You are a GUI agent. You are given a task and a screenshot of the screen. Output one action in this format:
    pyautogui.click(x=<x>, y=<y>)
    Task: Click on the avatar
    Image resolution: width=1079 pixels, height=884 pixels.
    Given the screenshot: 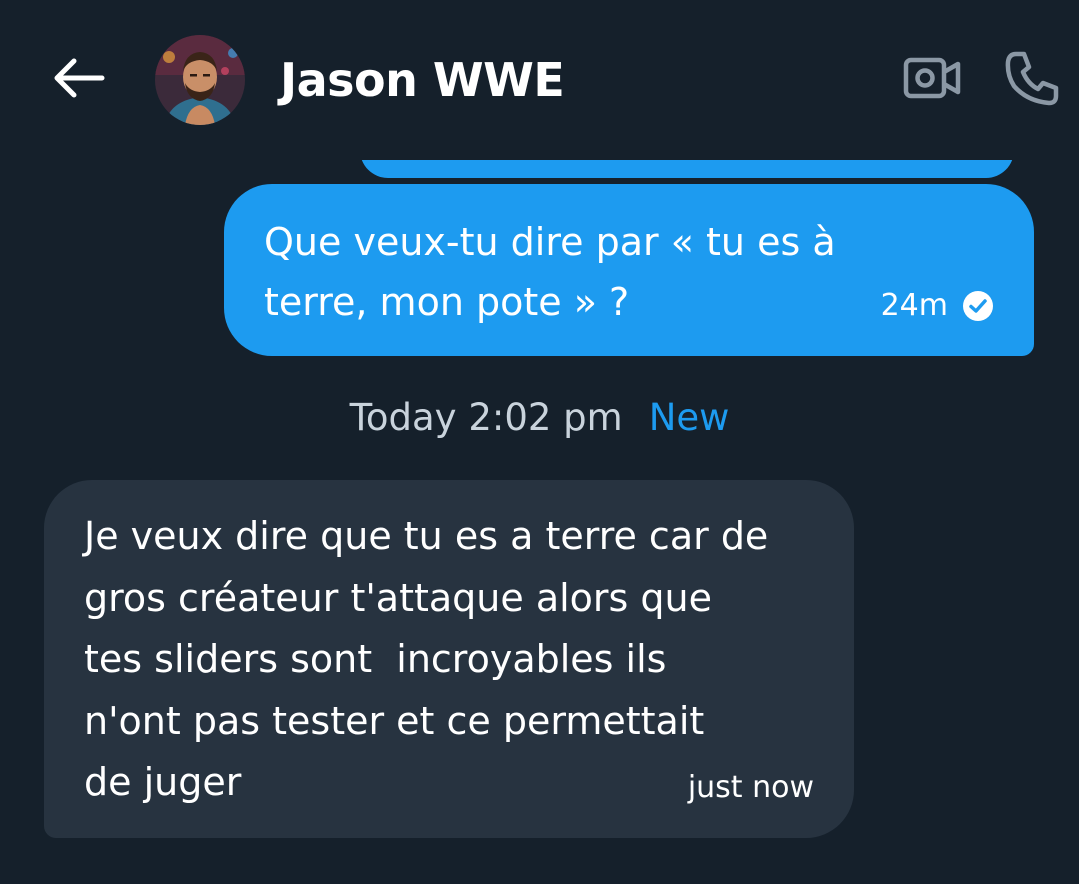 What is the action you would take?
    pyautogui.click(x=200, y=80)
    